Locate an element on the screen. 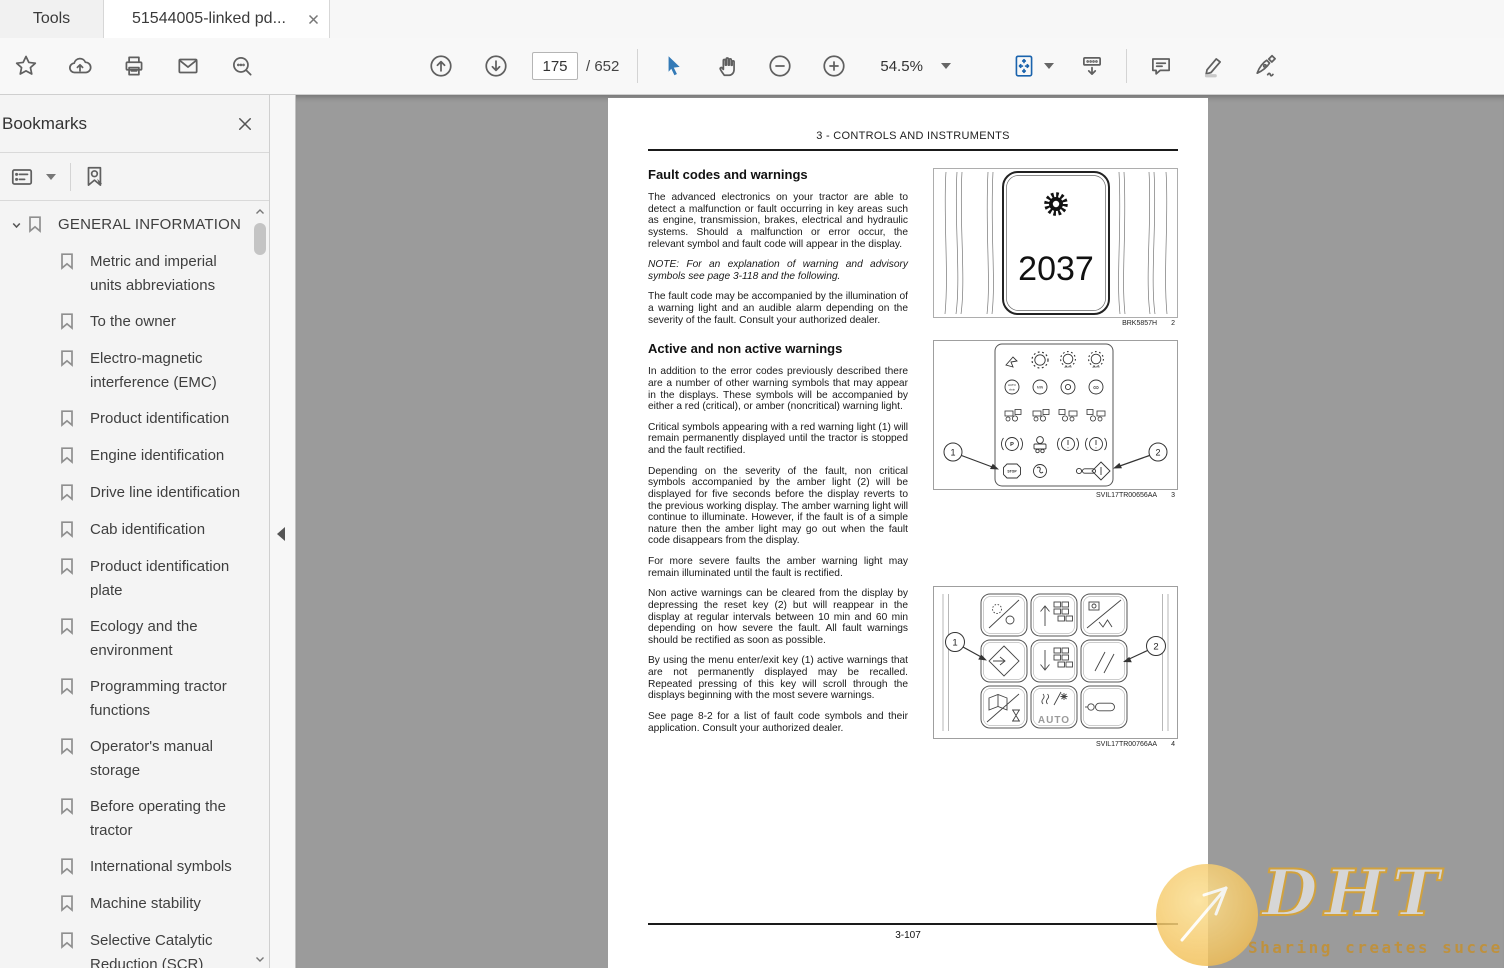 The height and width of the screenshot is (968, 1504). tab-tools: Tools is located at coordinates (52, 19).